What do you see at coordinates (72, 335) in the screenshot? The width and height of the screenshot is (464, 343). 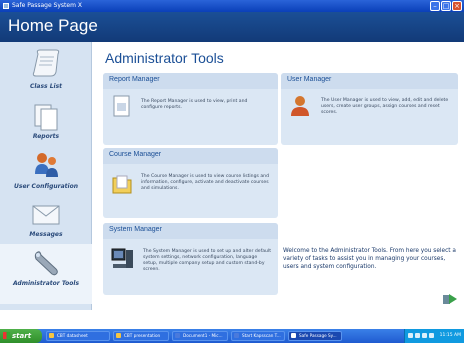 I see `taskbar-item-label: CBT datasheet` at bounding box center [72, 335].